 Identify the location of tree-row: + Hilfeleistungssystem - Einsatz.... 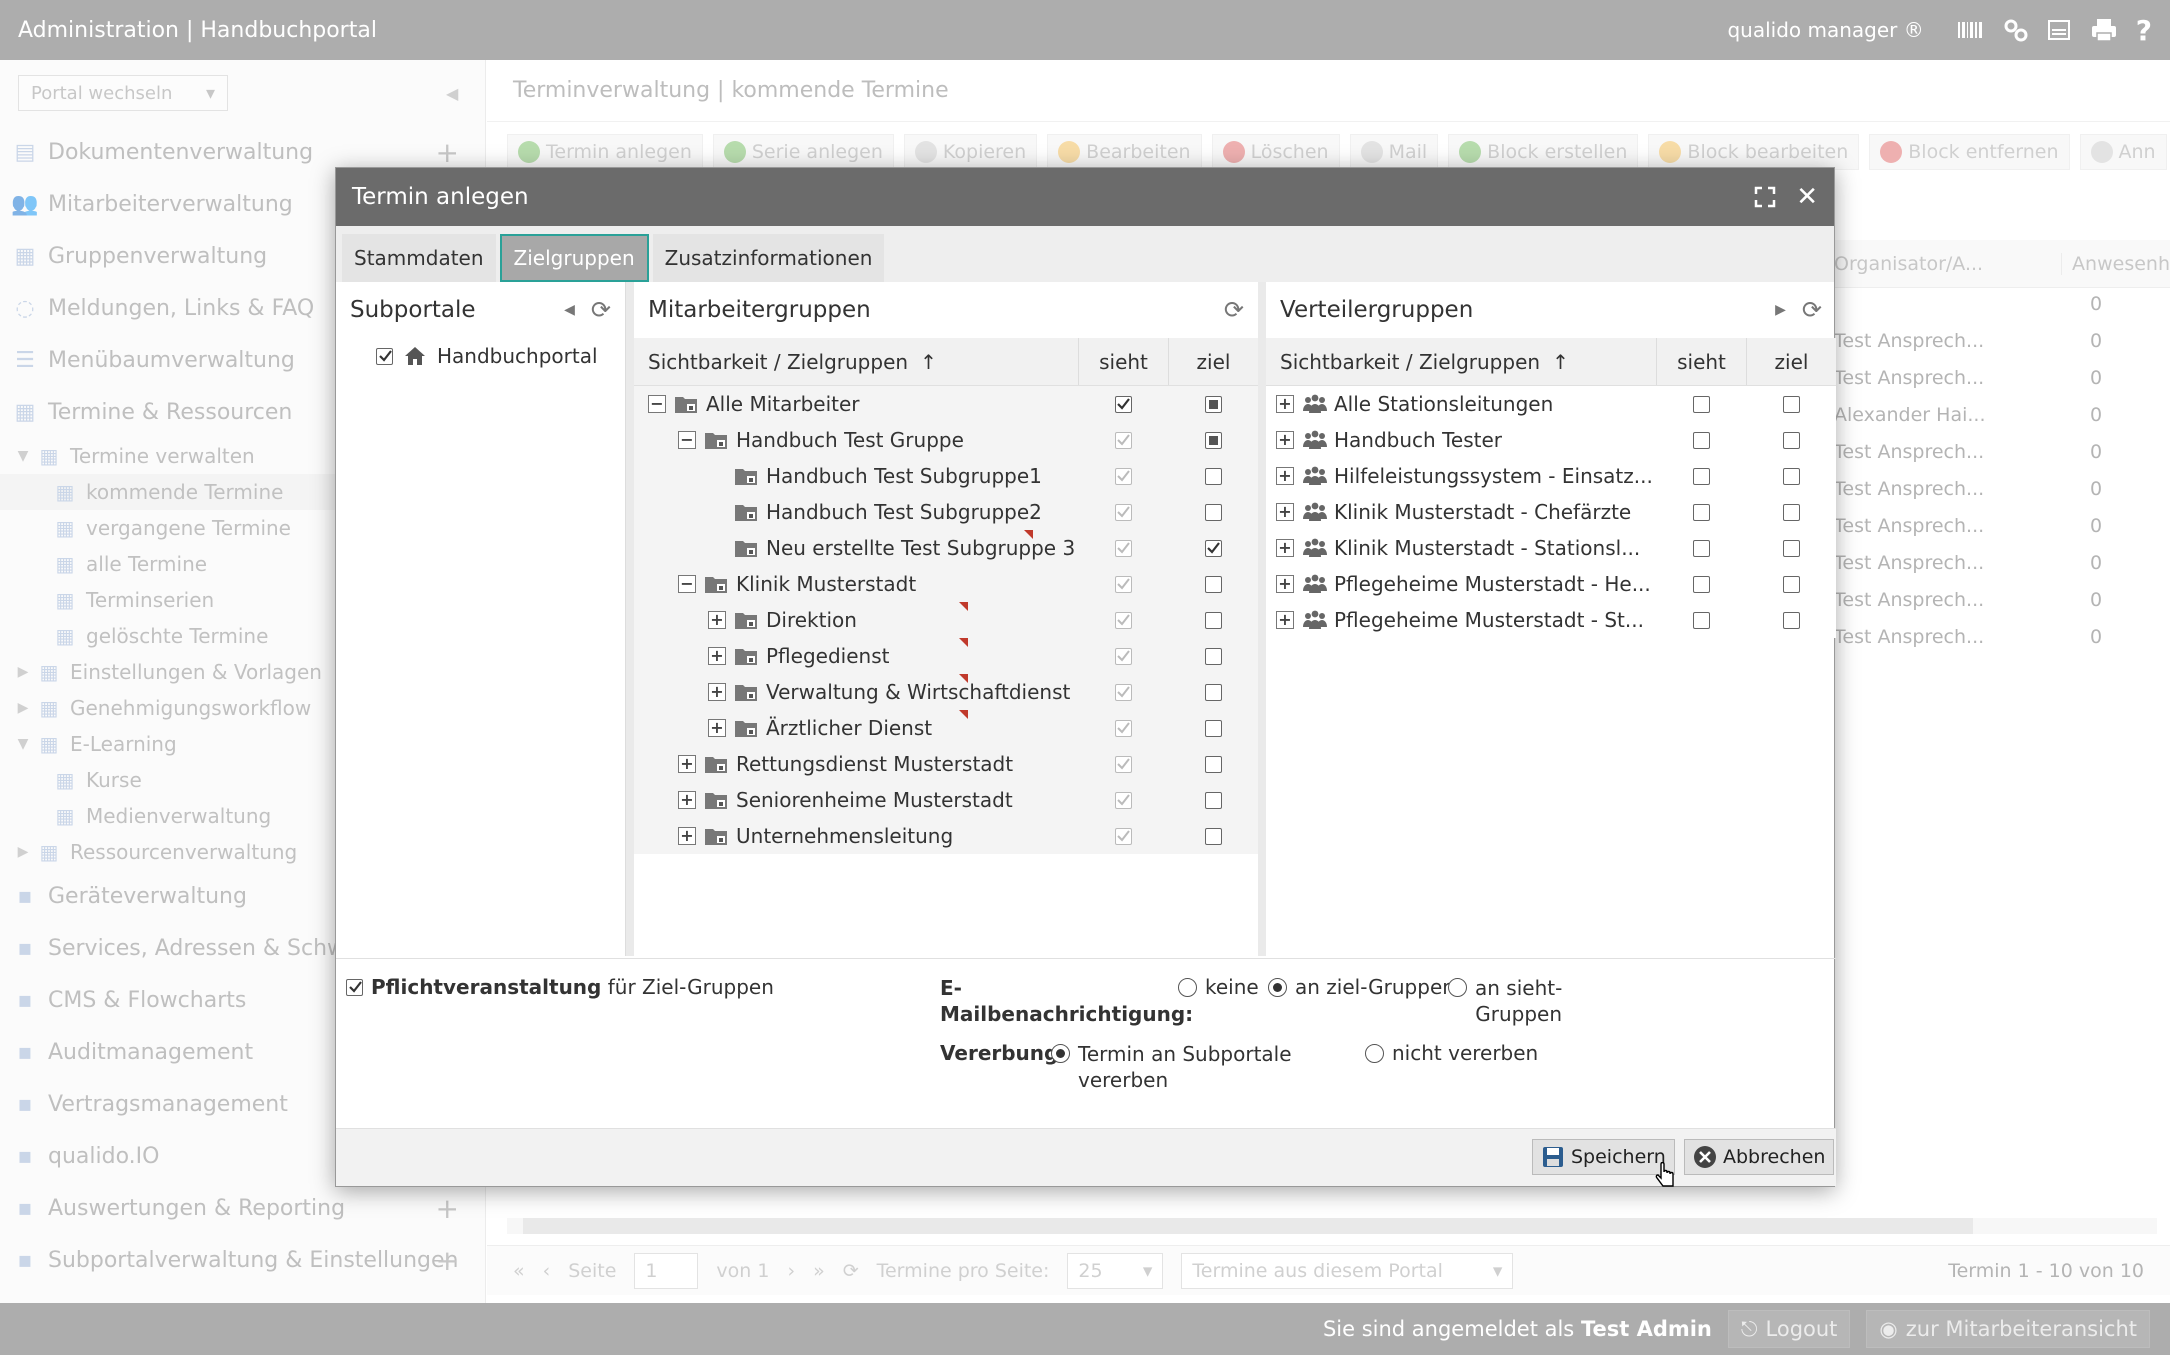
(1551, 476).